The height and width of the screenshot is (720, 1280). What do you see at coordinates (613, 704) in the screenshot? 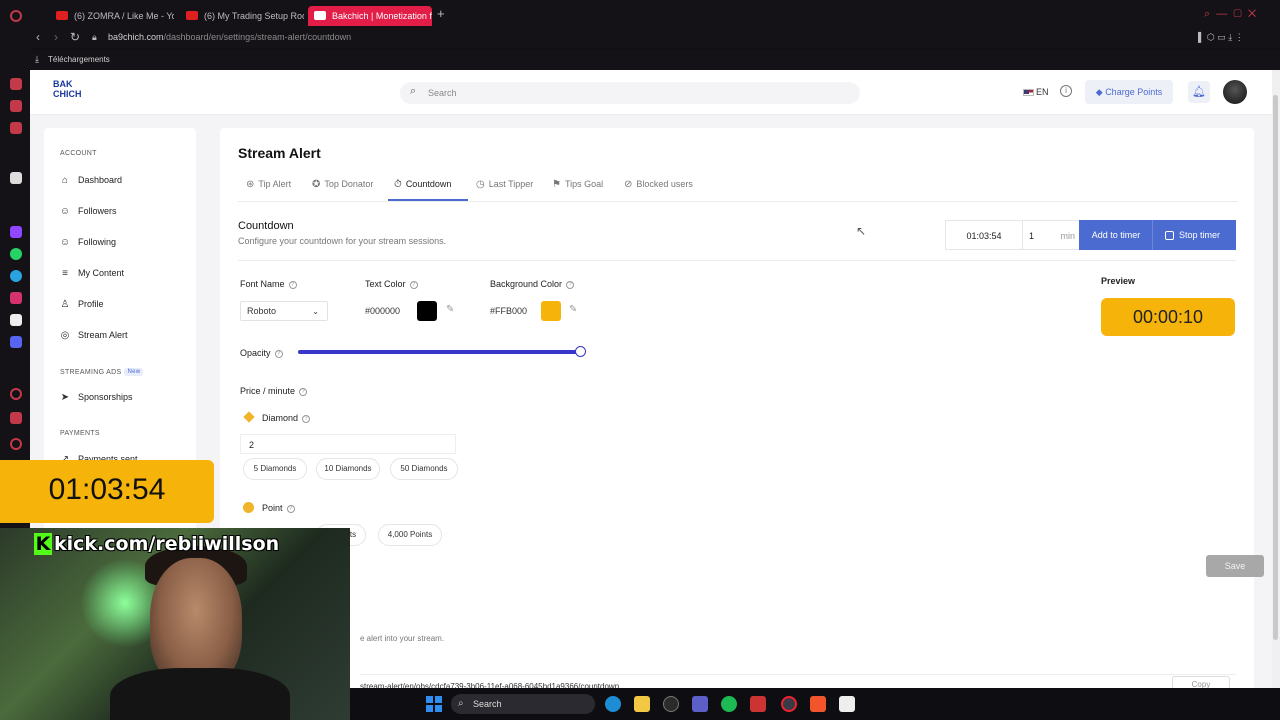
I see `edge-icon` at bounding box center [613, 704].